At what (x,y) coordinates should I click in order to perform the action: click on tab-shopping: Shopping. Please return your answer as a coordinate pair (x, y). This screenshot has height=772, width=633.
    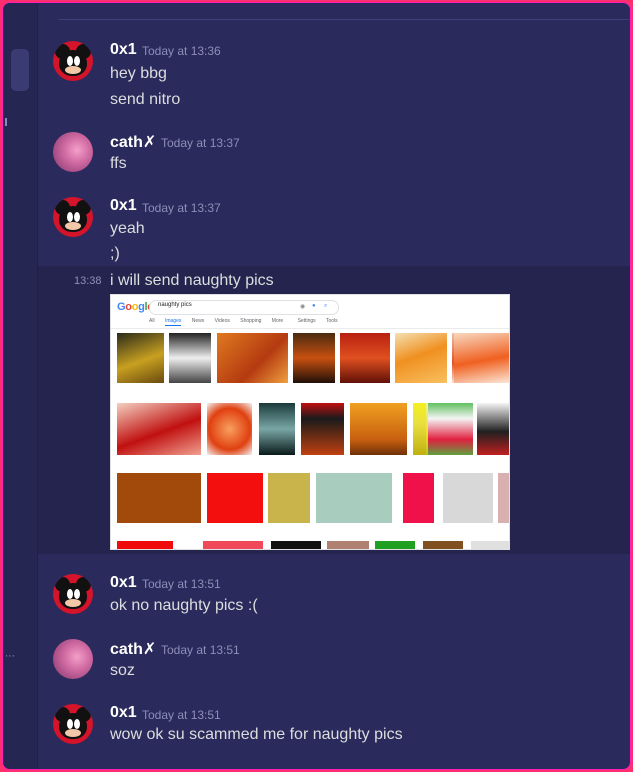
    Looking at the image, I should click on (251, 321).